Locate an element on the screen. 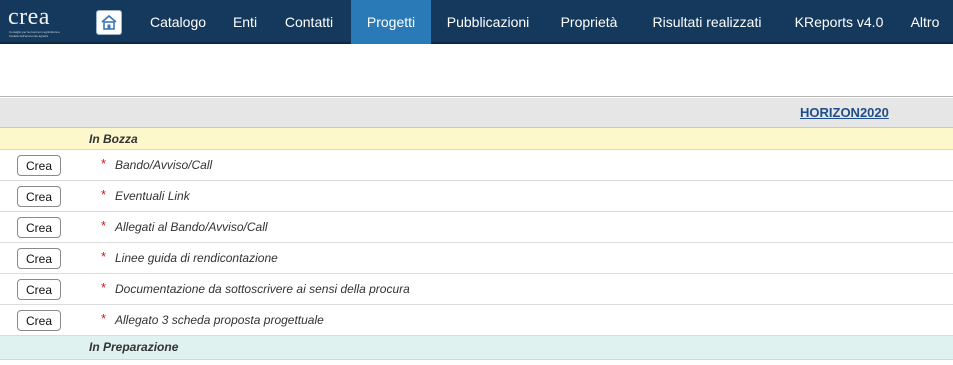  horizon2020-link: HORIZON2020 is located at coordinates (844, 113).